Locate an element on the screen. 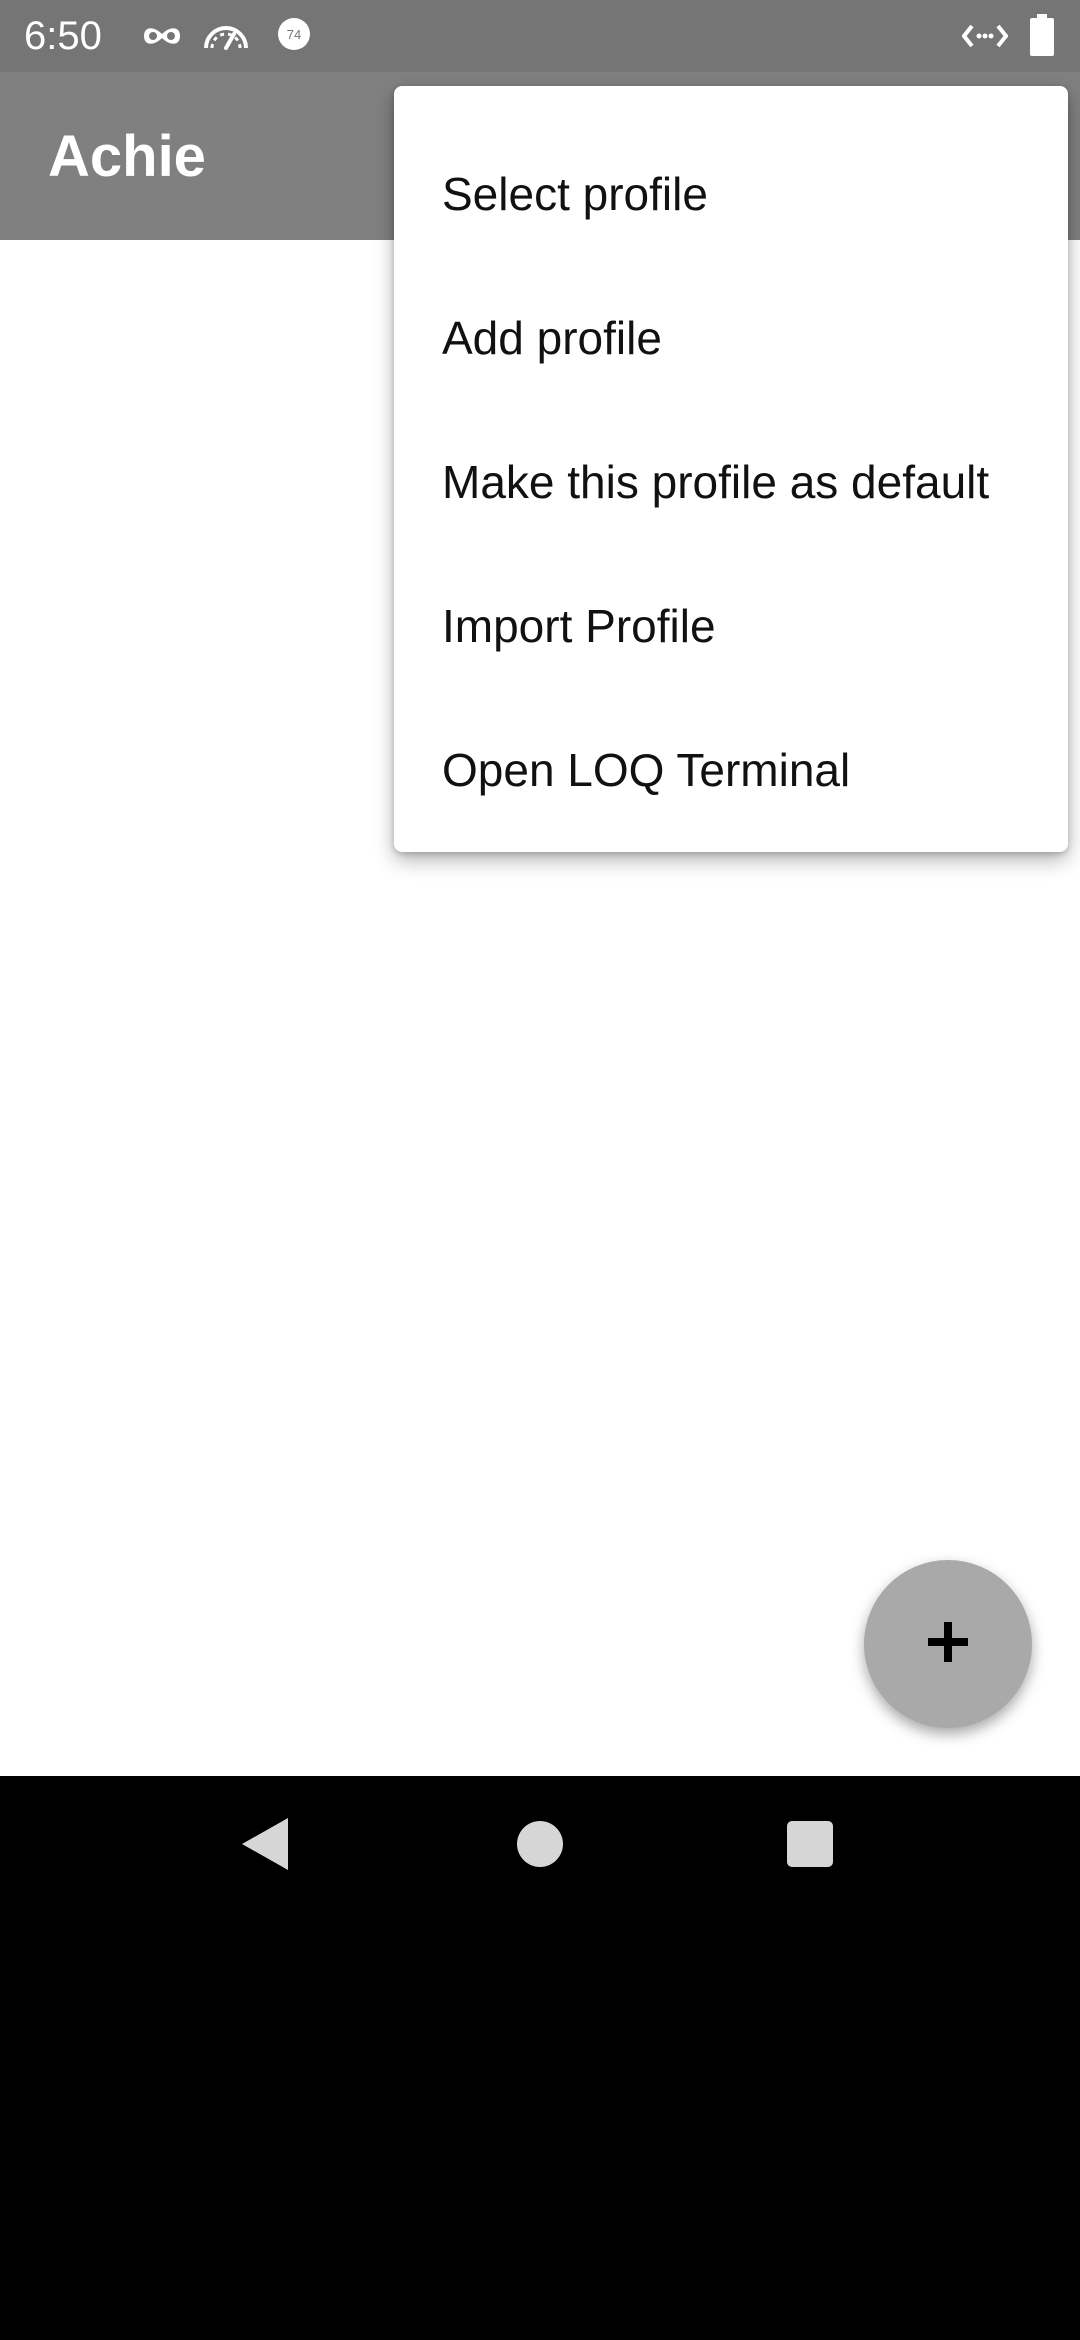  app-title: Achie is located at coordinates (127, 156).